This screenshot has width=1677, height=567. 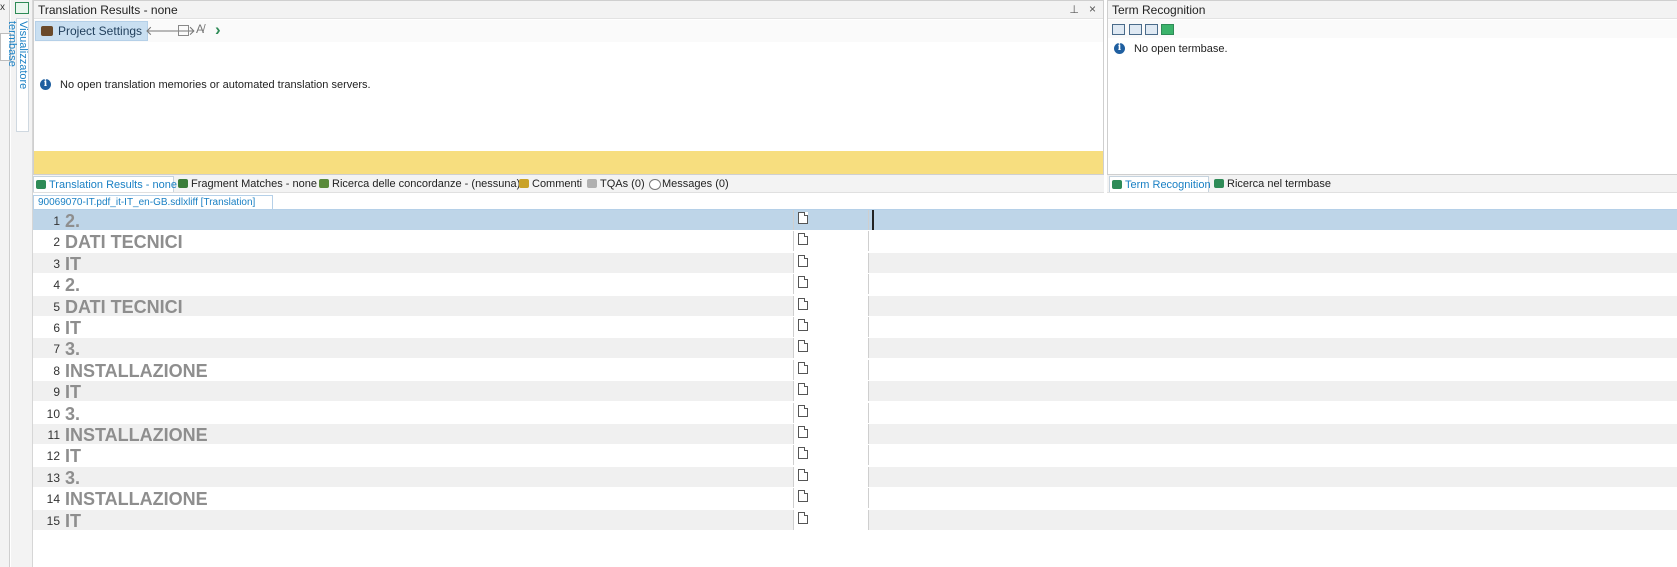 I want to click on segment-number: 8, so click(x=56, y=371).